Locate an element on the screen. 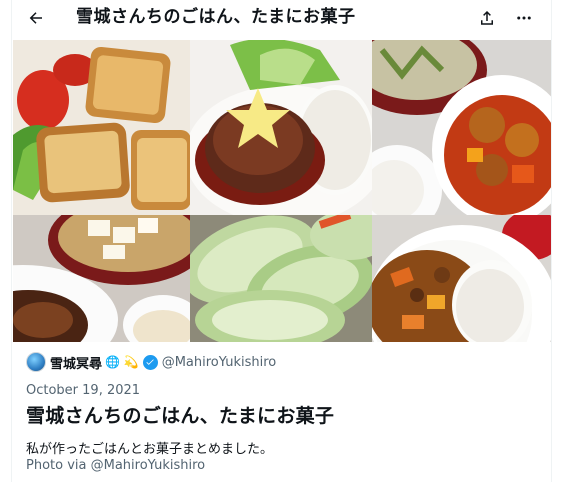  post-description: 私が作ったごはんとお菓子まとめました。 is located at coordinates (150, 449).